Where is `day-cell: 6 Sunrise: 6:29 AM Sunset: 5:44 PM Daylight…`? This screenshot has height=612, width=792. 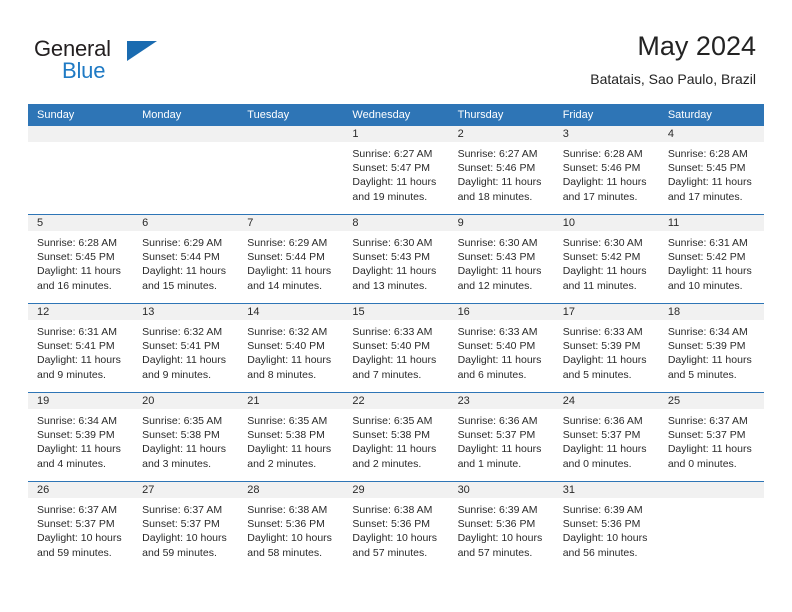 day-cell: 6 Sunrise: 6:29 AM Sunset: 5:44 PM Daylight… is located at coordinates (186, 259).